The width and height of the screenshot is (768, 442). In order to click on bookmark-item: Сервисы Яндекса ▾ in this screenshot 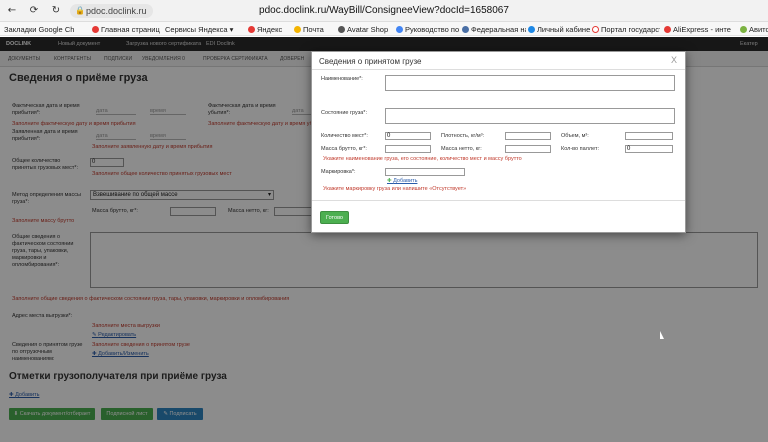, I will do `click(205, 29)`.